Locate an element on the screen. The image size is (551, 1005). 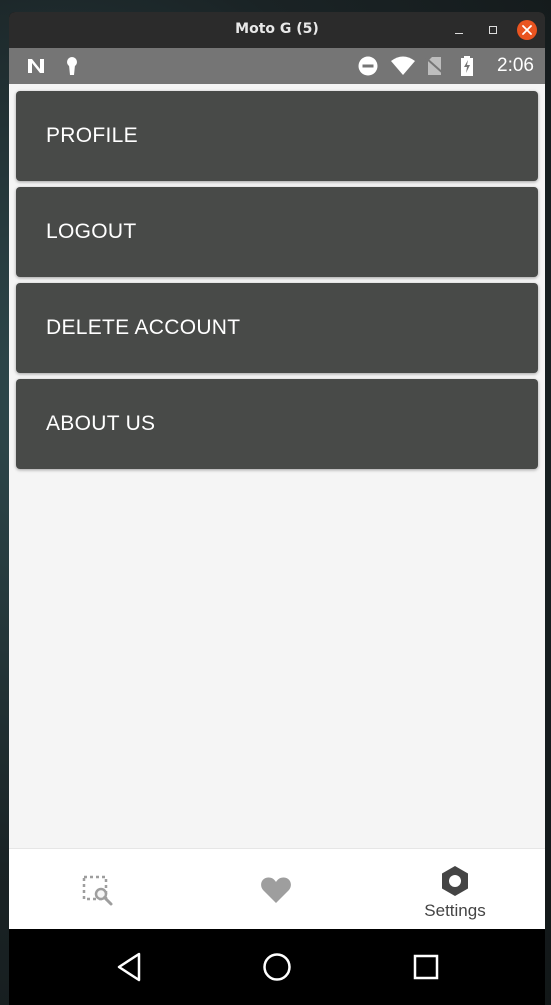
logout-button: LOGOUT is located at coordinates (277, 232).